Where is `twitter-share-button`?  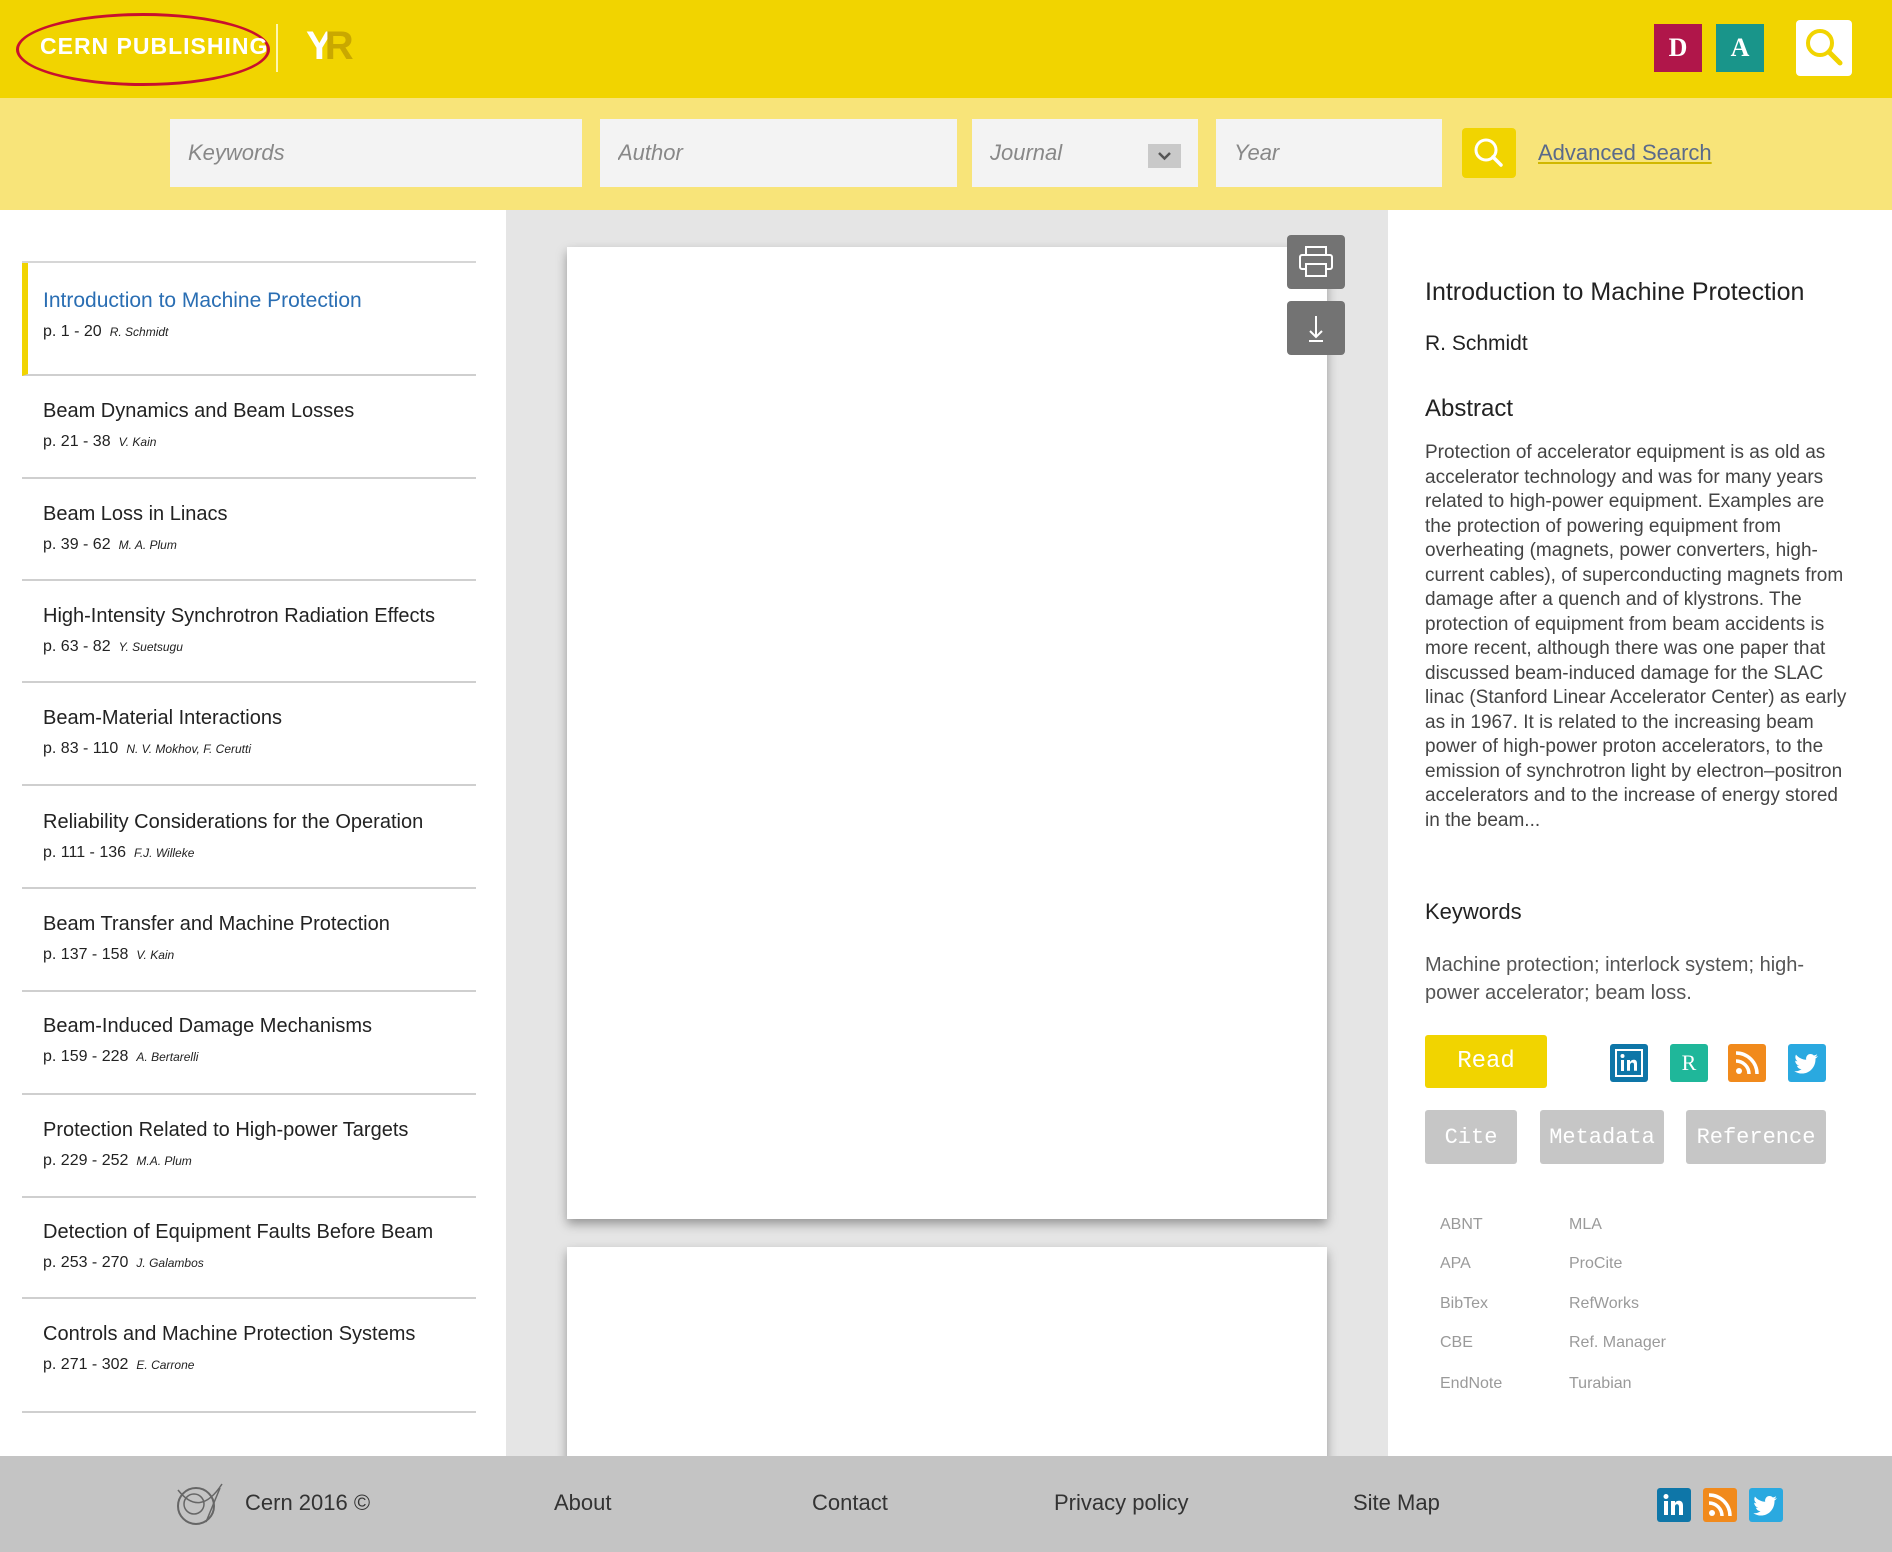
twitter-share-button is located at coordinates (1807, 1063).